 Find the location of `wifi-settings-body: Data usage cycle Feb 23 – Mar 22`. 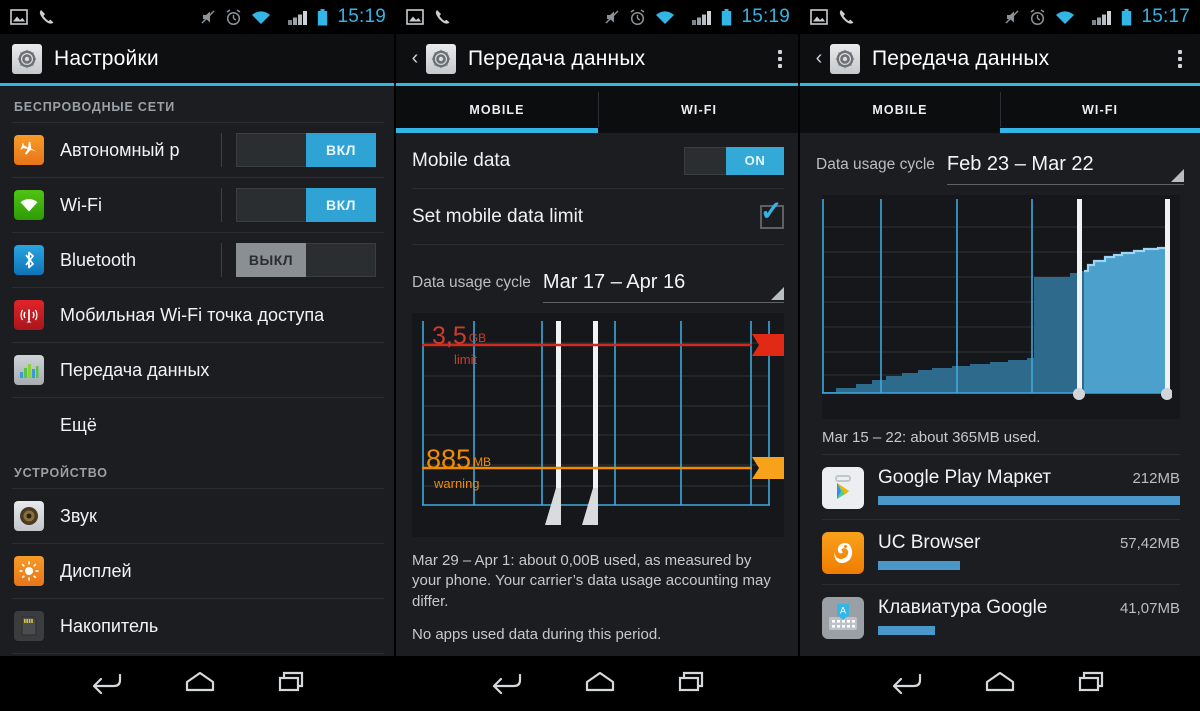

wifi-settings-body: Data usage cycle Feb 23 – Mar 22 is located at coordinates (1000, 159).